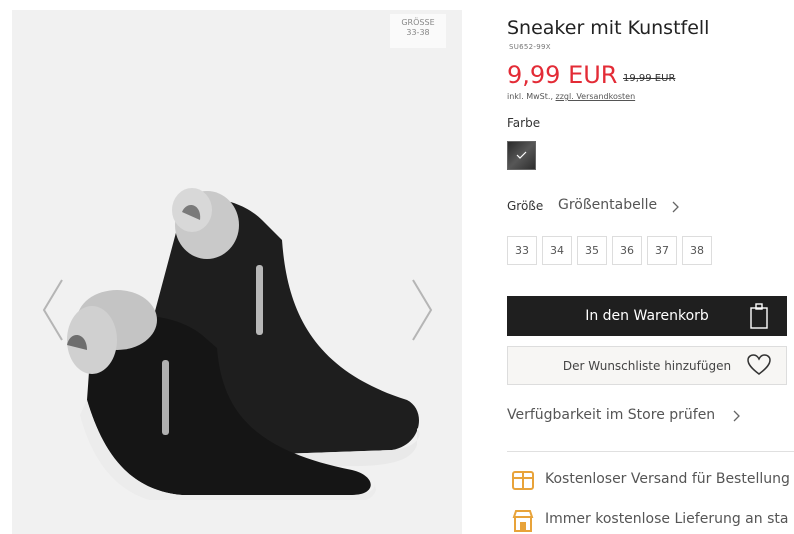  I want to click on size-chart-link: Größentabelle, so click(607, 205).